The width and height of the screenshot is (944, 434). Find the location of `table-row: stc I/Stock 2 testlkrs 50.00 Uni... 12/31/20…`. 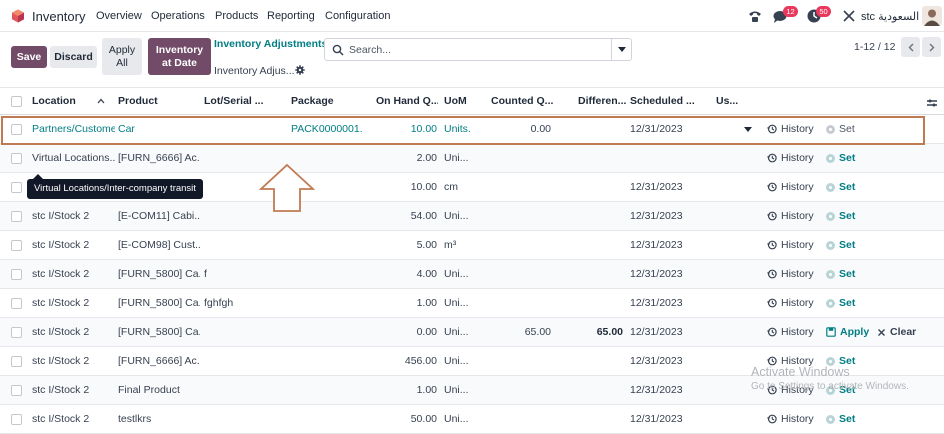

table-row: stc I/Stock 2 testlkrs 50.00 Uni... 12/31/20… is located at coordinates (472, 419).